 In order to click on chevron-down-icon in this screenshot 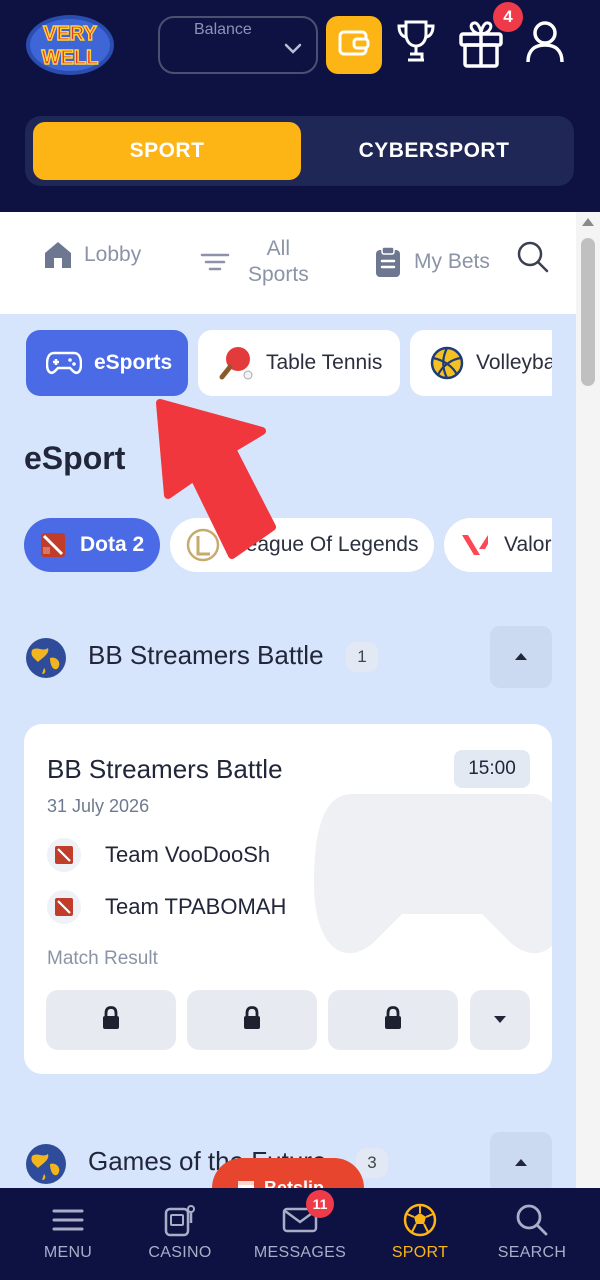, I will do `click(293, 51)`.